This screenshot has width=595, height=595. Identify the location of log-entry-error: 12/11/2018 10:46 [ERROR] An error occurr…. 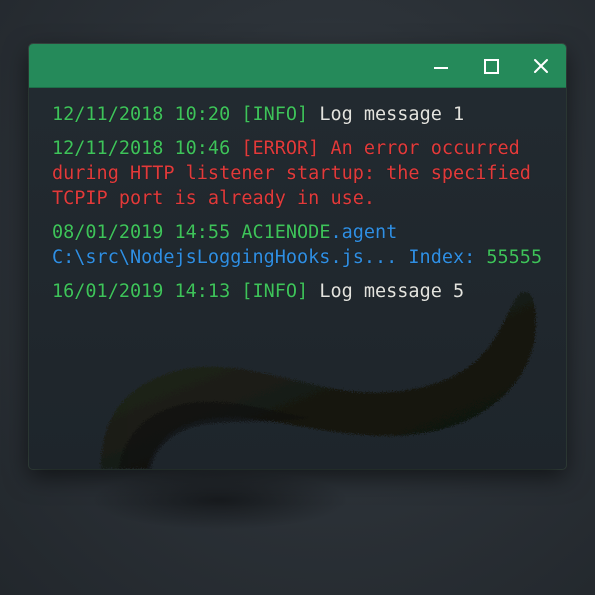
(302, 173).